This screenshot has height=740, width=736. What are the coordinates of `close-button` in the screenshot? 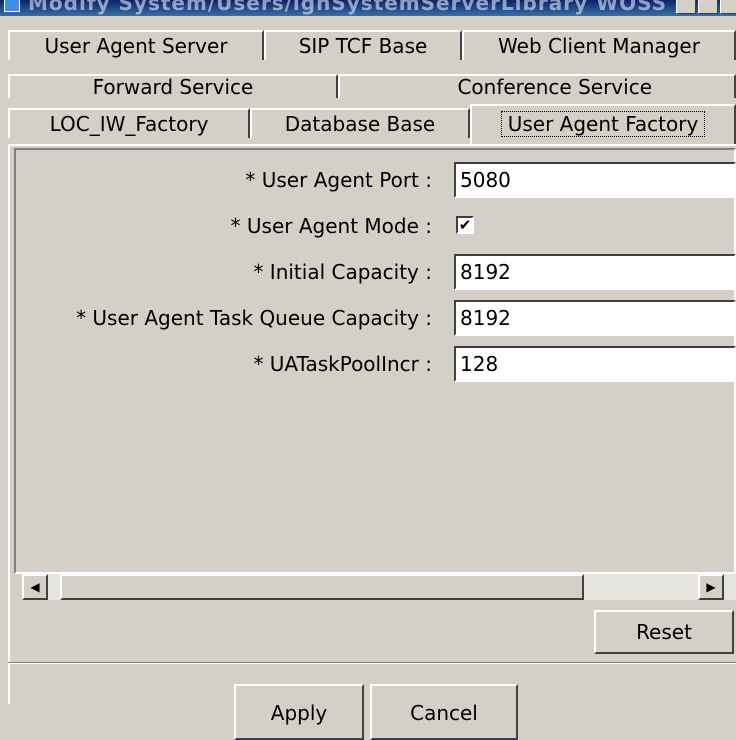 It's located at (728, 7).